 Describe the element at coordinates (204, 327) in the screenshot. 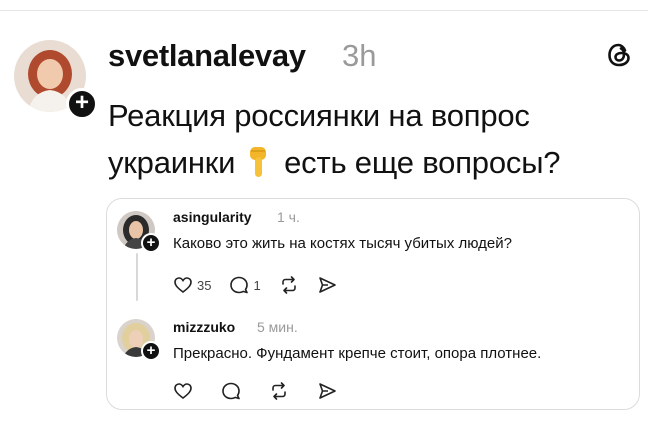

I see `reply2-username: mizzzuko` at that location.